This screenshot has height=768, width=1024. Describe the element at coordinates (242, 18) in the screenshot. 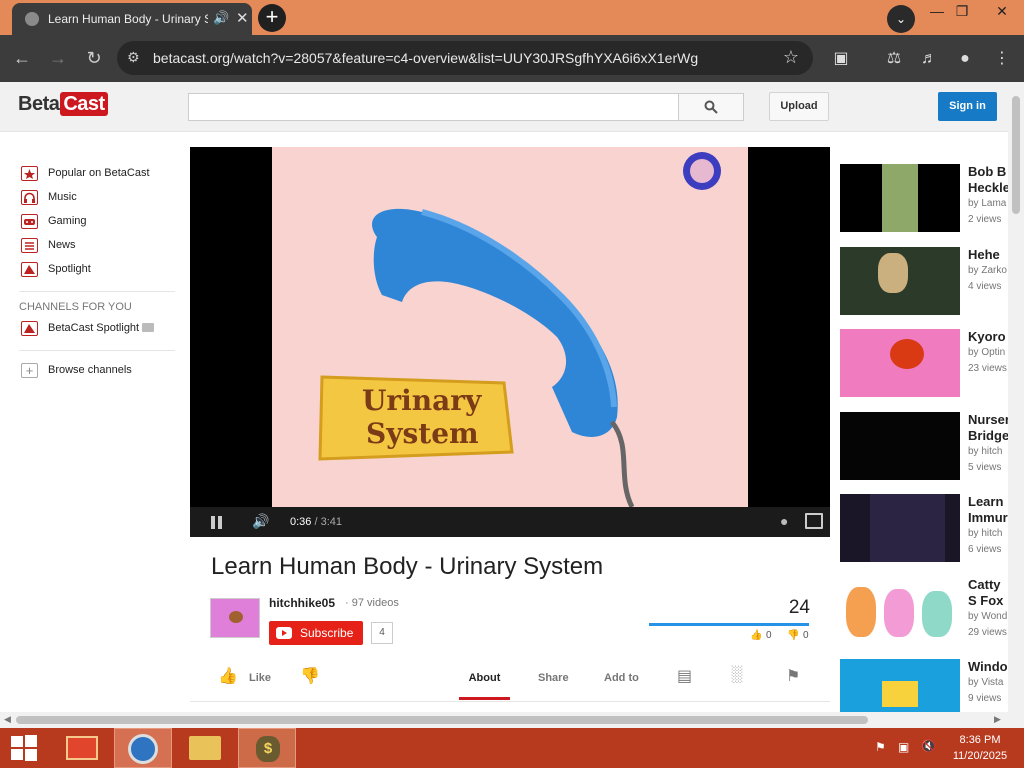

I see `close-tab-icon: ✕` at that location.